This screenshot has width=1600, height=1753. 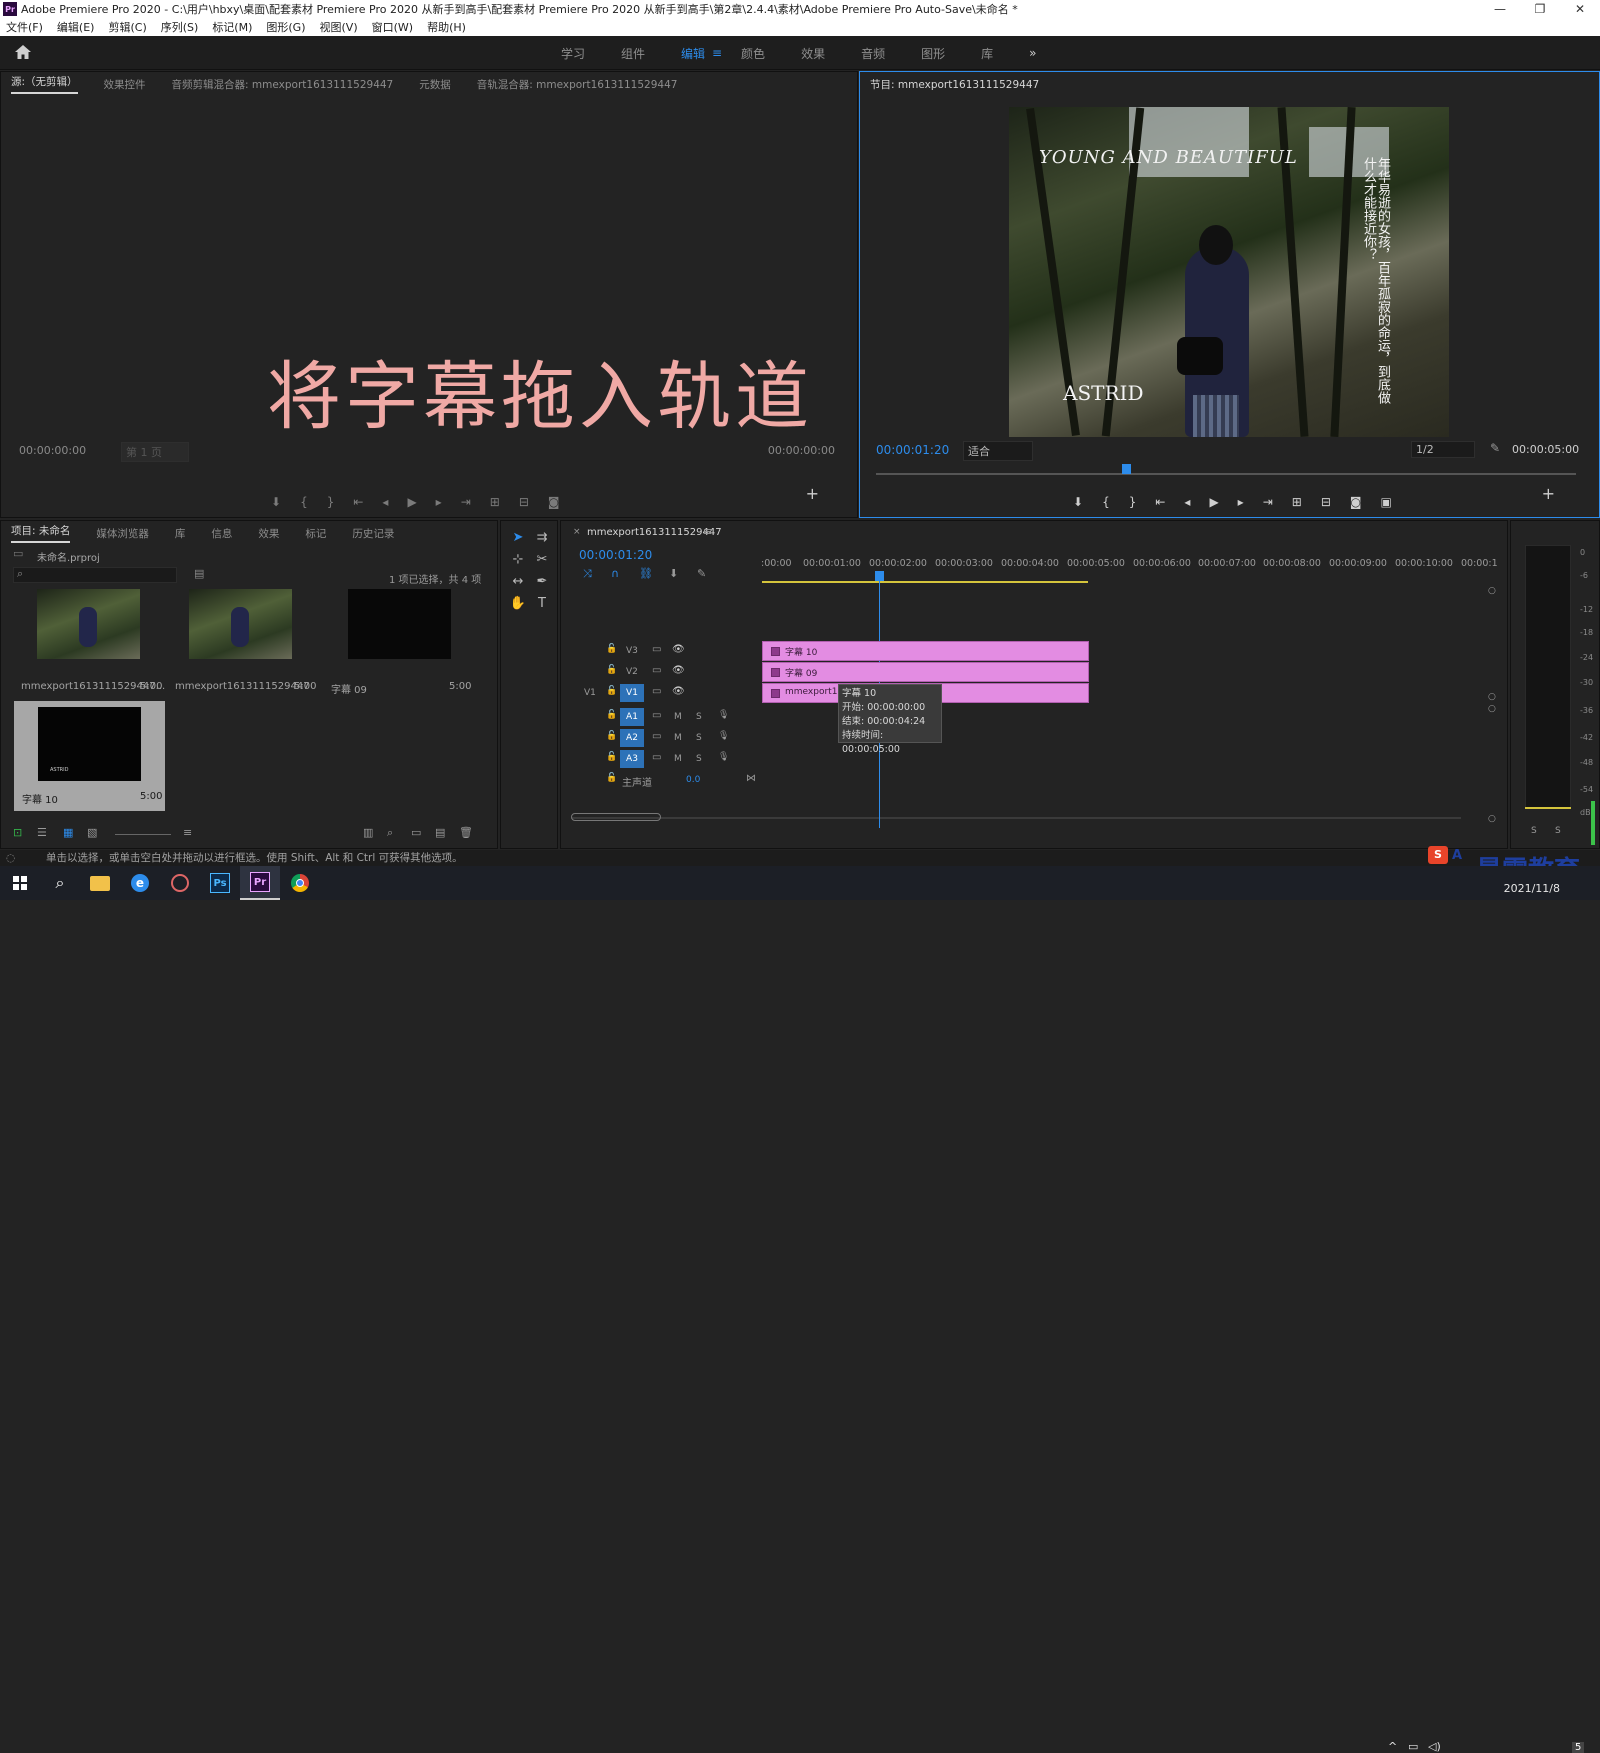 I want to click on go-to-out-icon: ⇥, so click(x=466, y=502).